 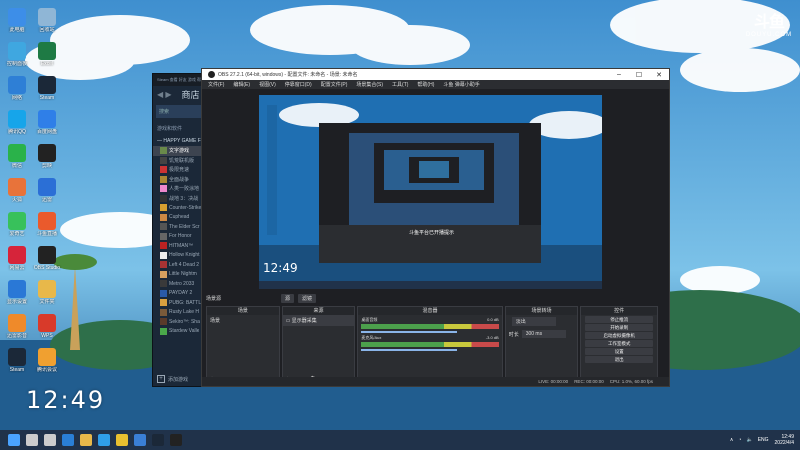 I want to click on explorer-icon, so click(x=86, y=440).